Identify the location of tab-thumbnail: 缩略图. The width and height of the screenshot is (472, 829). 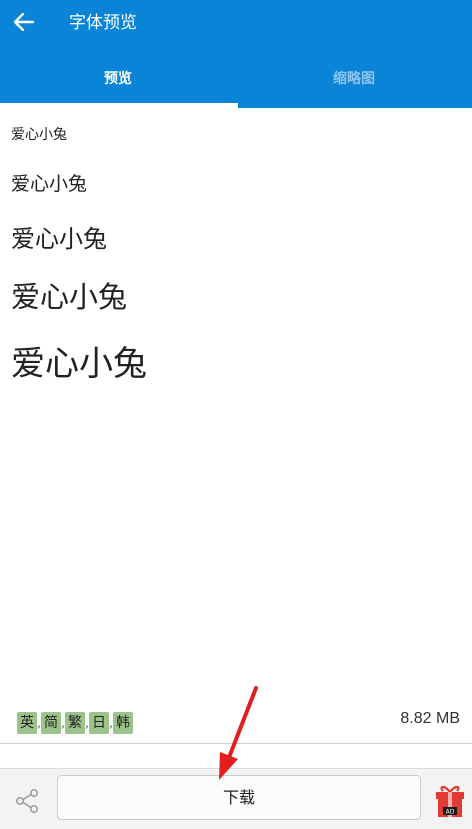
(354, 79).